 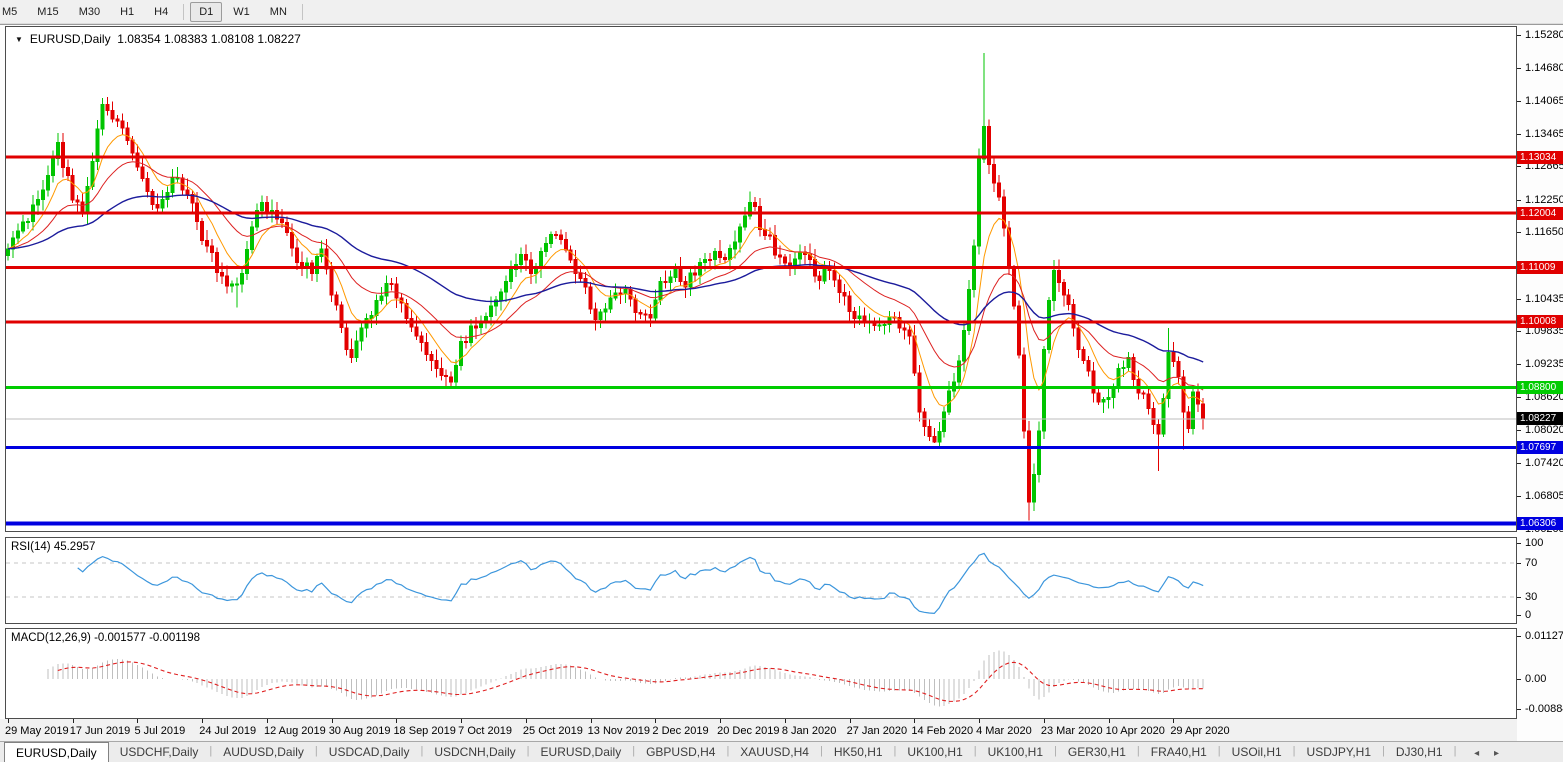 I want to click on x-axis-label: 27 Jan 2020, so click(x=877, y=731).